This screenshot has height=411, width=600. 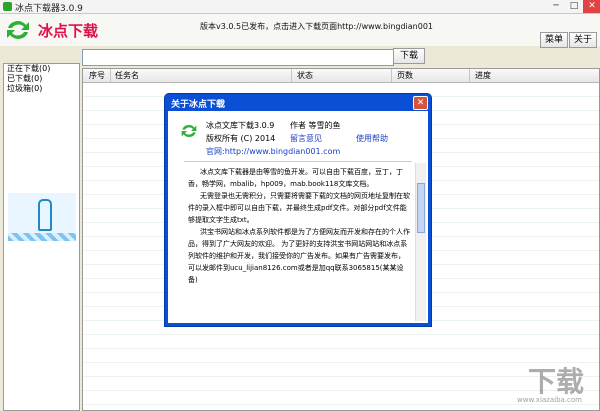 I want to click on sidebar-item-downloaded: 已下载(0), so click(x=41, y=79).